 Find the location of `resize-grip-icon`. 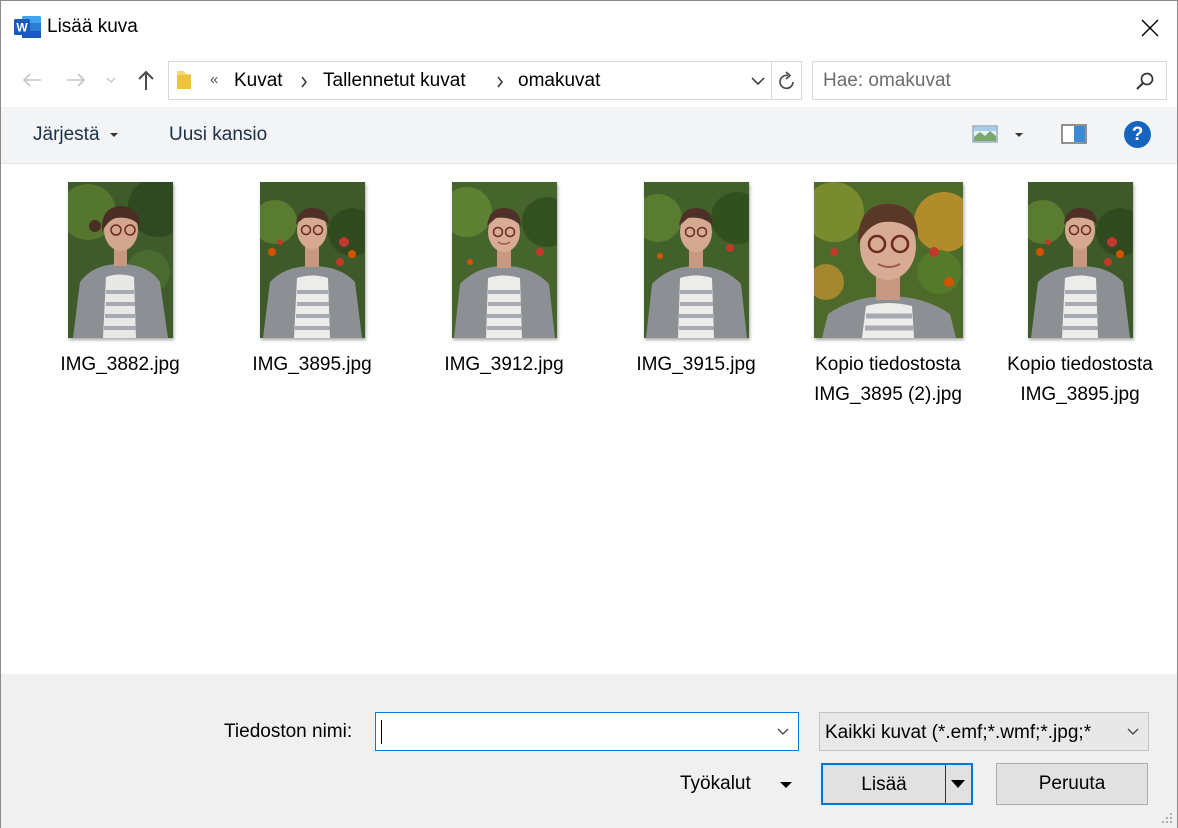

resize-grip-icon is located at coordinates (1167, 818).